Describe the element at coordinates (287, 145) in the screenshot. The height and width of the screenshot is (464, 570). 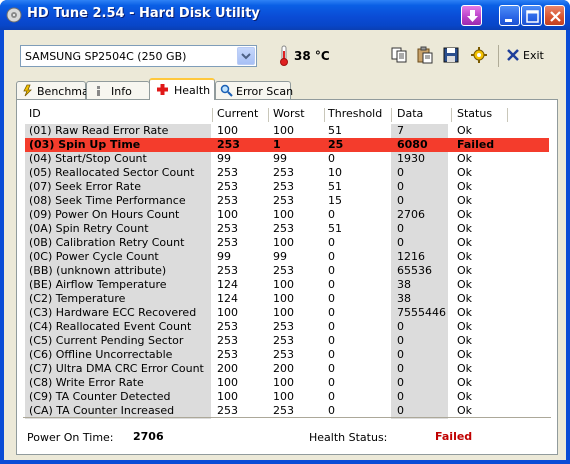
I see `table-row: (03) Spin Up Time 253 1 25 6080 Failed` at that location.